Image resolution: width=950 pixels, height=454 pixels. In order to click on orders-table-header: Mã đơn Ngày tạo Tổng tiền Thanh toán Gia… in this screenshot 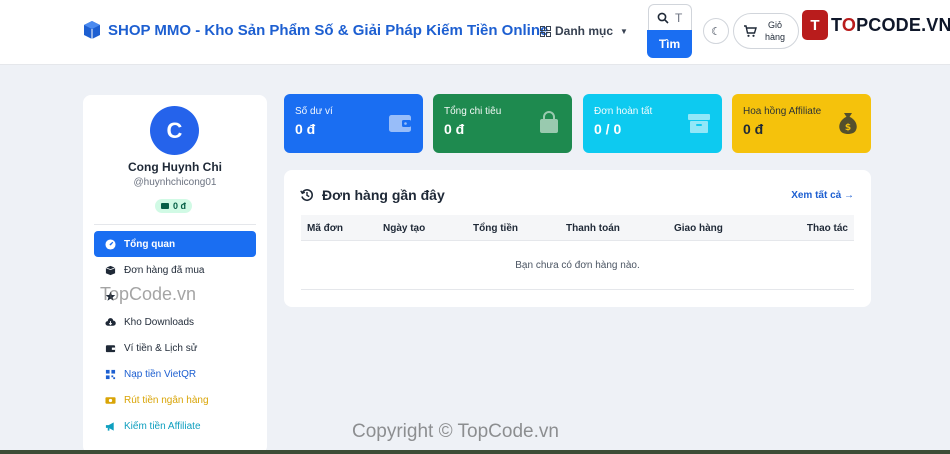, I will do `click(577, 228)`.